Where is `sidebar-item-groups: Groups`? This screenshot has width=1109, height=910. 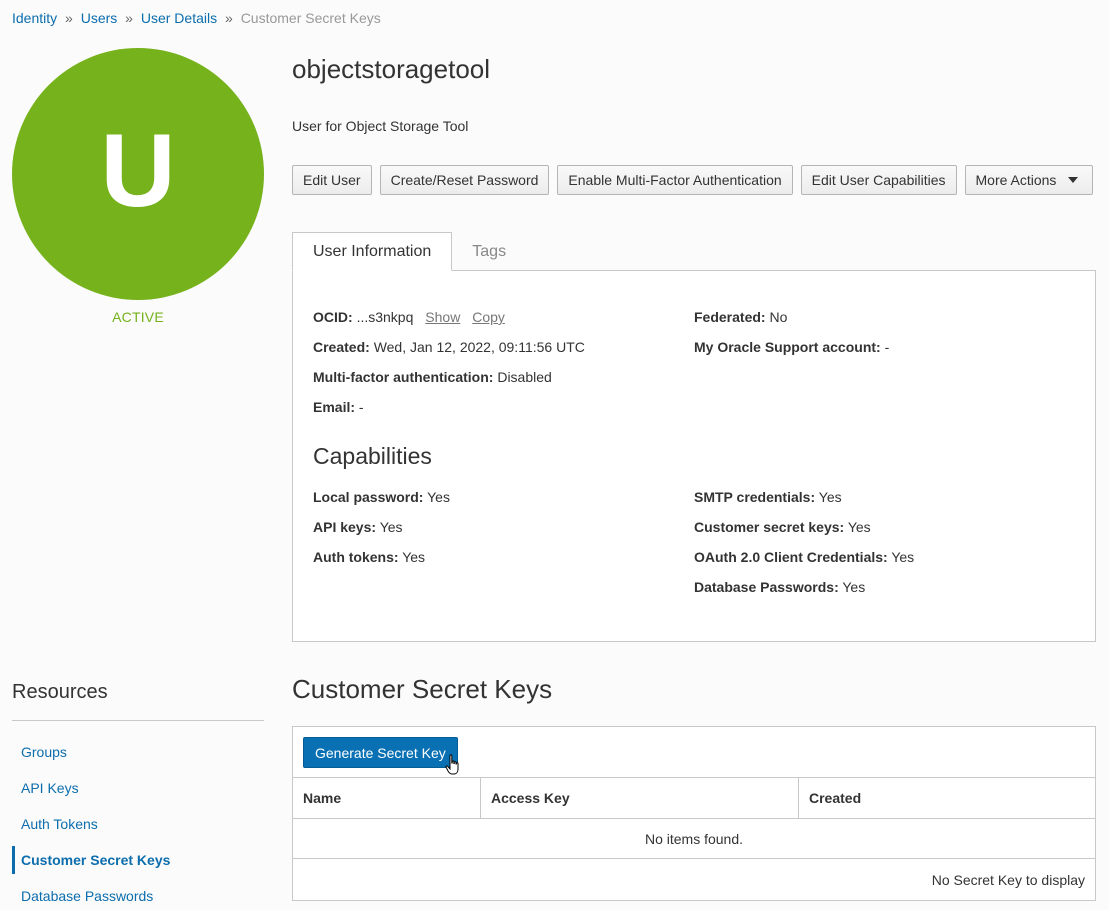 sidebar-item-groups: Groups is located at coordinates (138, 752).